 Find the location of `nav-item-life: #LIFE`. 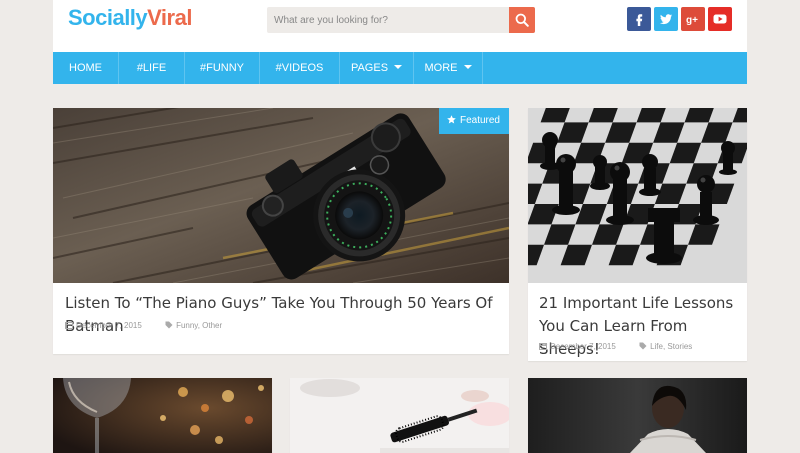

nav-item-life: #LIFE is located at coordinates (152, 68).